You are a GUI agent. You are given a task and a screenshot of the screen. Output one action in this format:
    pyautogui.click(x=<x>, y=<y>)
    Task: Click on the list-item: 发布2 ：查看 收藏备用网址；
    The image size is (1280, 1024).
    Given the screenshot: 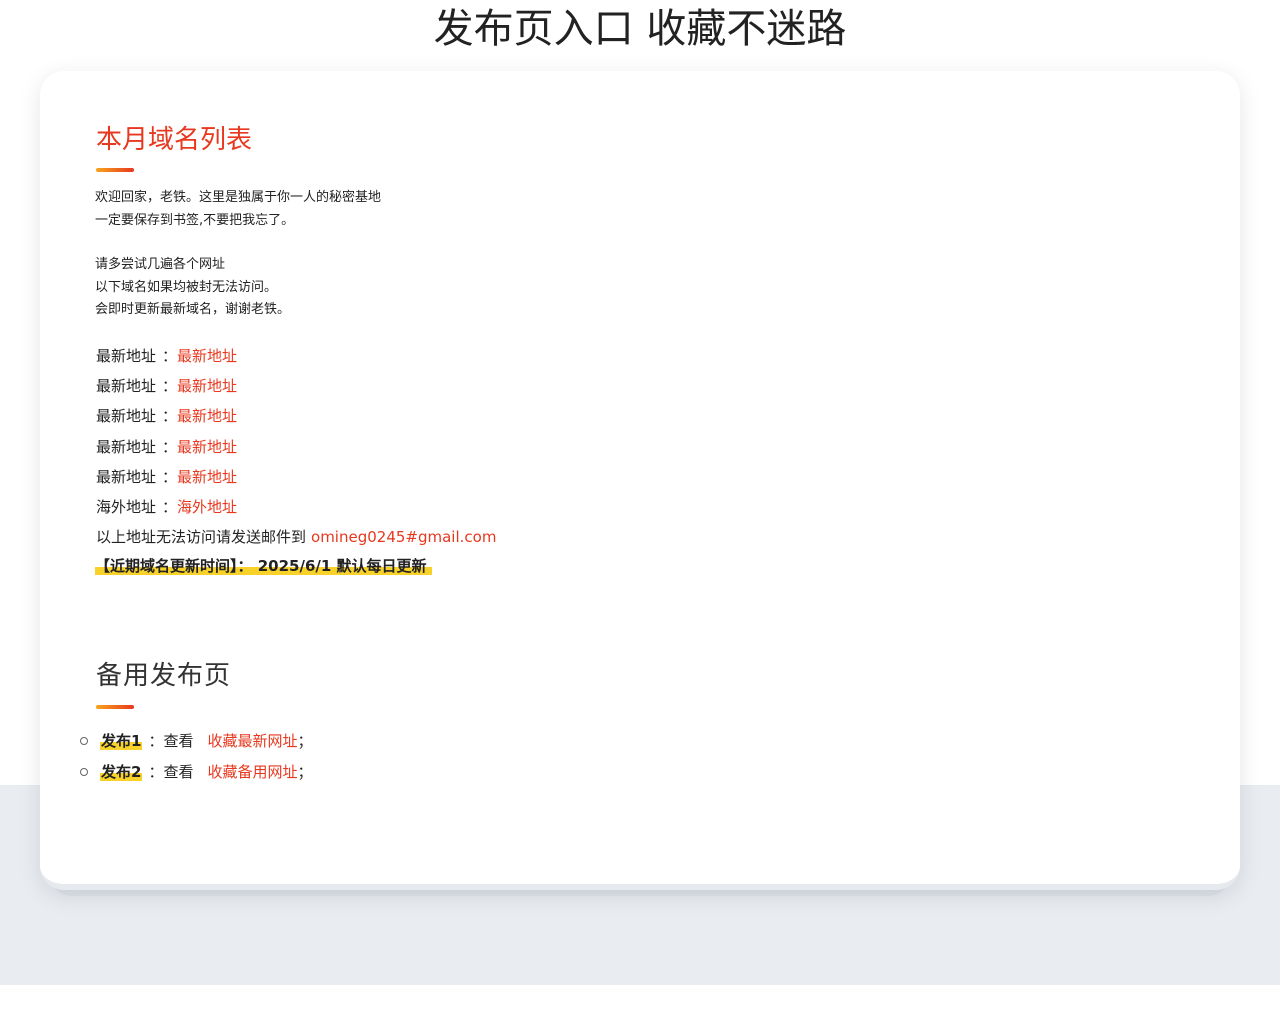 What is the action you would take?
    pyautogui.click(x=196, y=772)
    